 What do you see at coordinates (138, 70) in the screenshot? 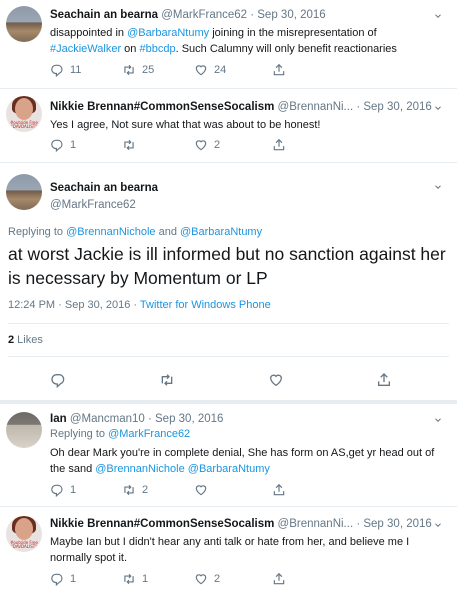
I see `retweet-button: 25` at bounding box center [138, 70].